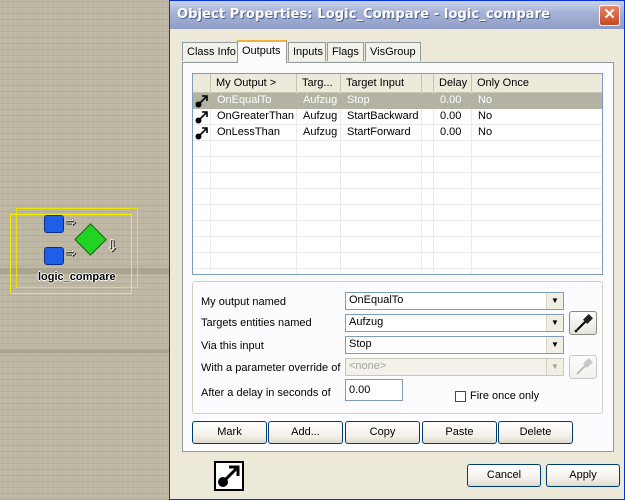 The height and width of the screenshot is (500, 625). Describe the element at coordinates (345, 51) in the screenshot. I see `tab-flags: Flags` at that location.